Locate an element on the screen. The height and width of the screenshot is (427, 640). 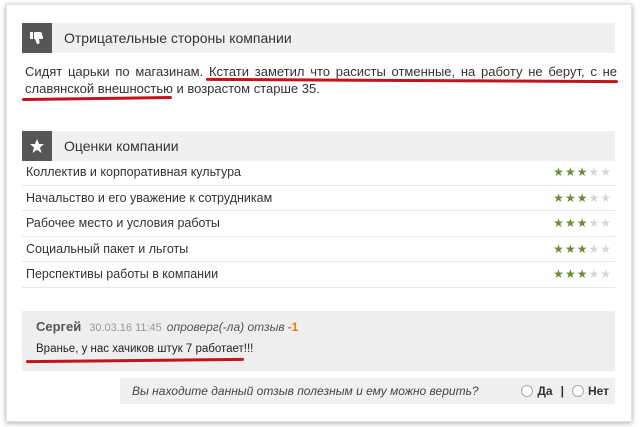
rating-row: Социальный пакет и льготы ★ ★ ★ ★ ★ is located at coordinates (318, 249).